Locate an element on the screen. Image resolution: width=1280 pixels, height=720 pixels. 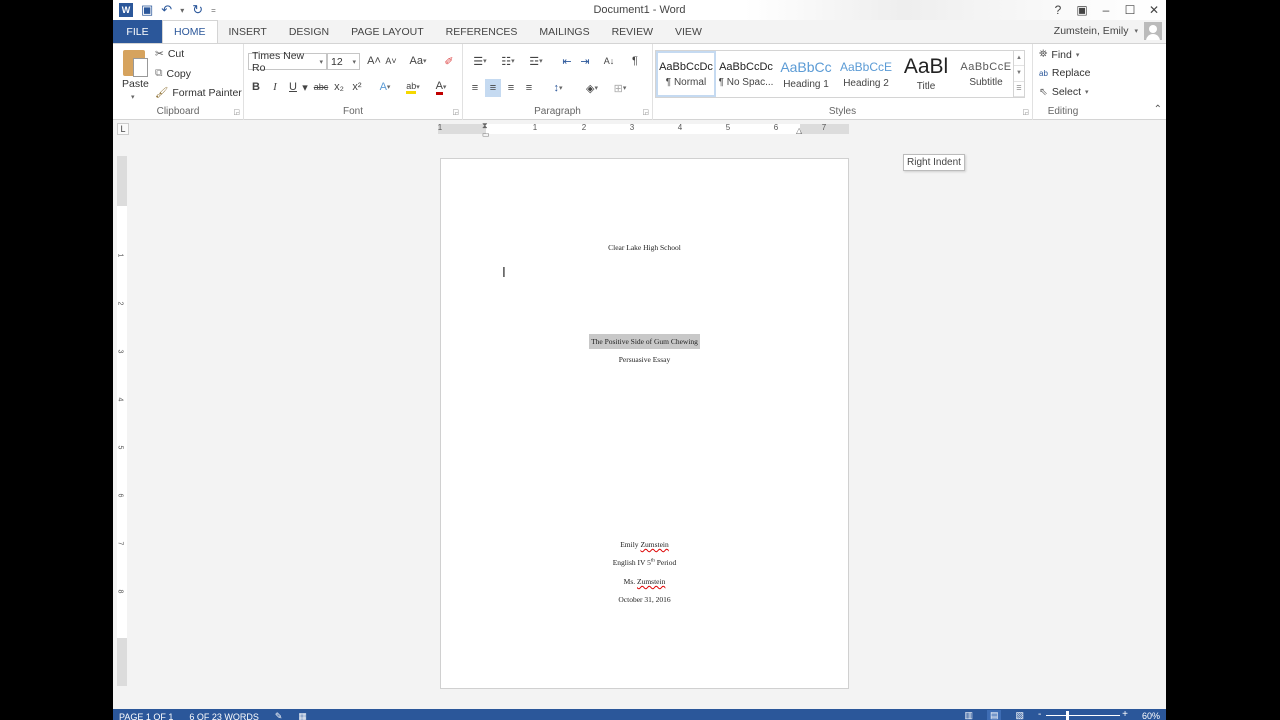
font-name-select: Times New Ro ▾ is located at coordinates (287, 62).